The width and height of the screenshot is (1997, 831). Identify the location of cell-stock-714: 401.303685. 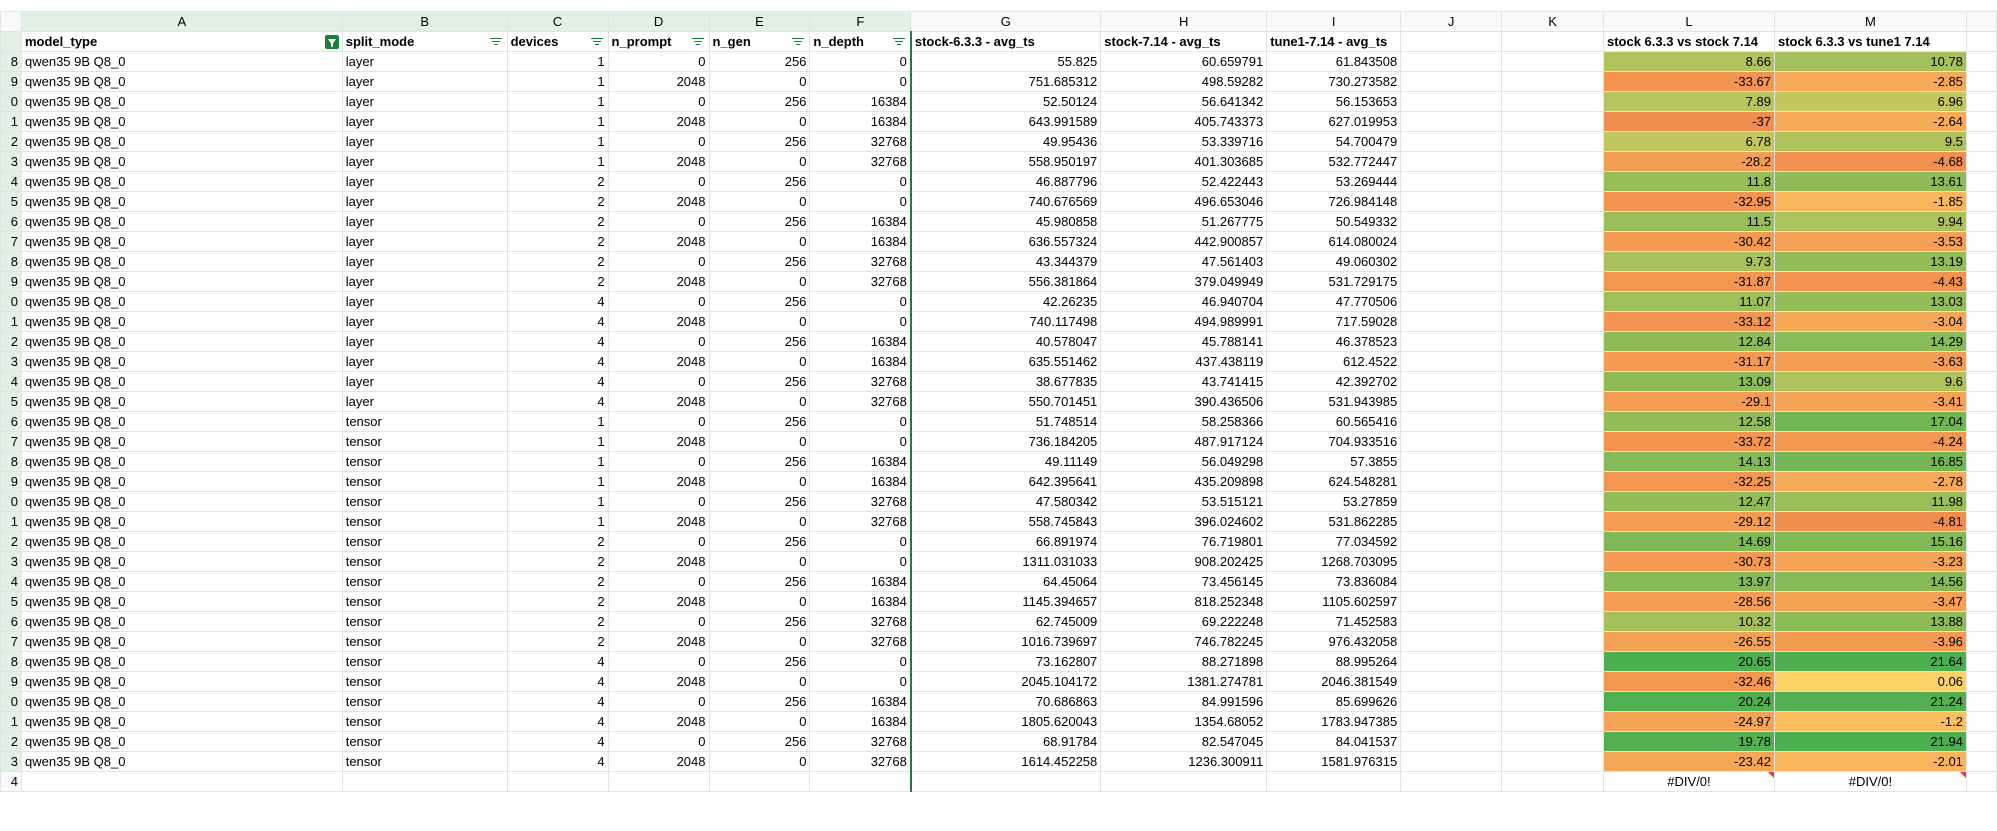
(1184, 161).